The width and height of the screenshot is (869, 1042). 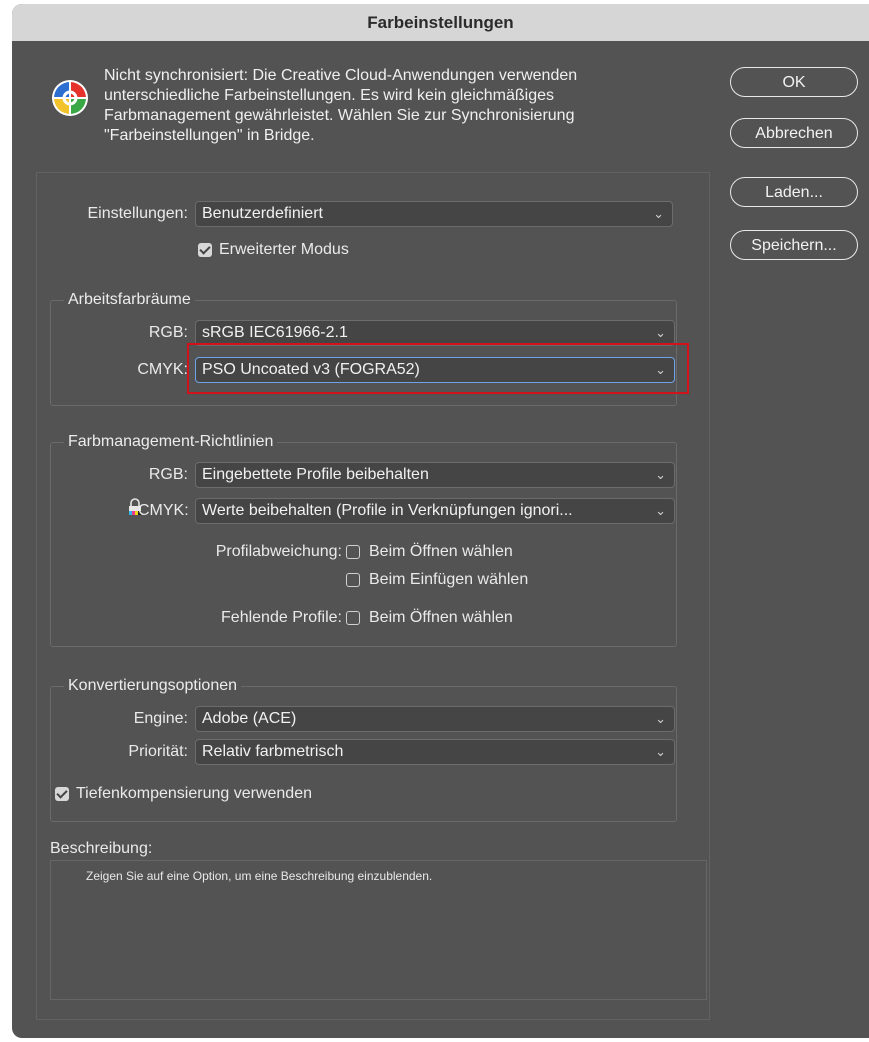 What do you see at coordinates (194, 793) in the screenshot?
I see `black-point-compensation-label: Tiefenkompensierung verwenden` at bounding box center [194, 793].